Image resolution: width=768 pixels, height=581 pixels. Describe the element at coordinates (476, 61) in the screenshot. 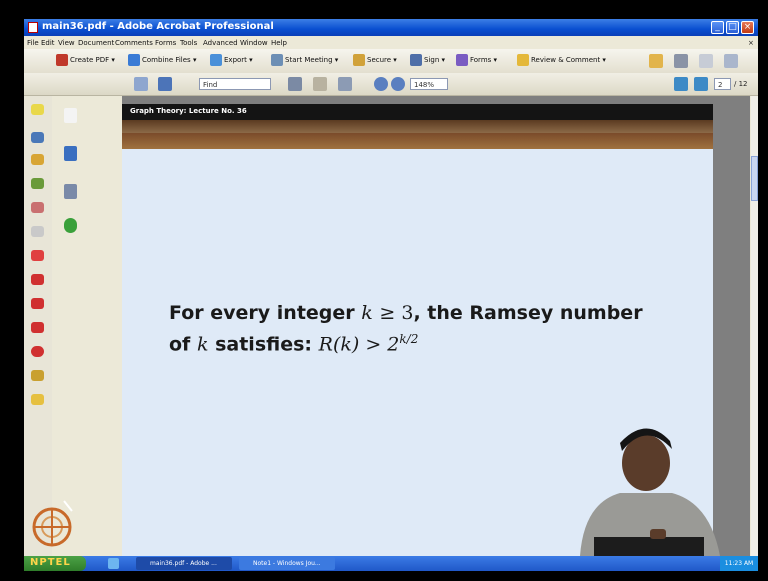

I see `forms-button: Forms ▾` at that location.